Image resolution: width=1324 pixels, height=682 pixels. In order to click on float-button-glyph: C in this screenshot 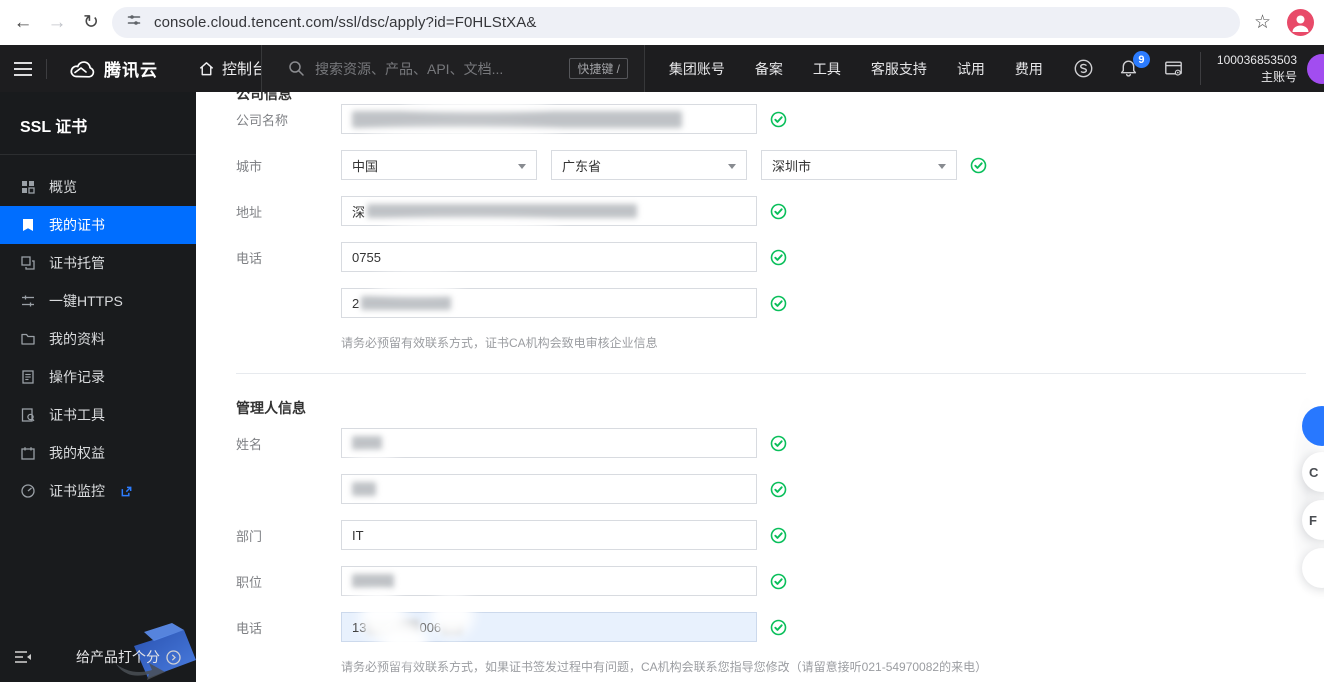, I will do `click(1314, 472)`.